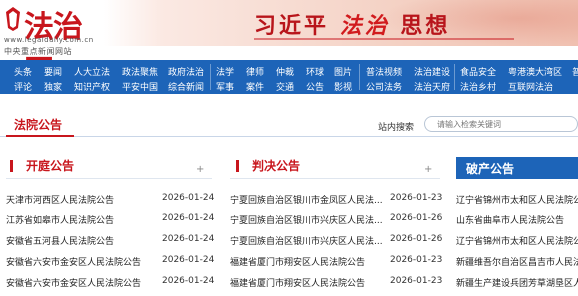  What do you see at coordinates (285, 86) in the screenshot?
I see `nav-item: 交通` at bounding box center [285, 86].